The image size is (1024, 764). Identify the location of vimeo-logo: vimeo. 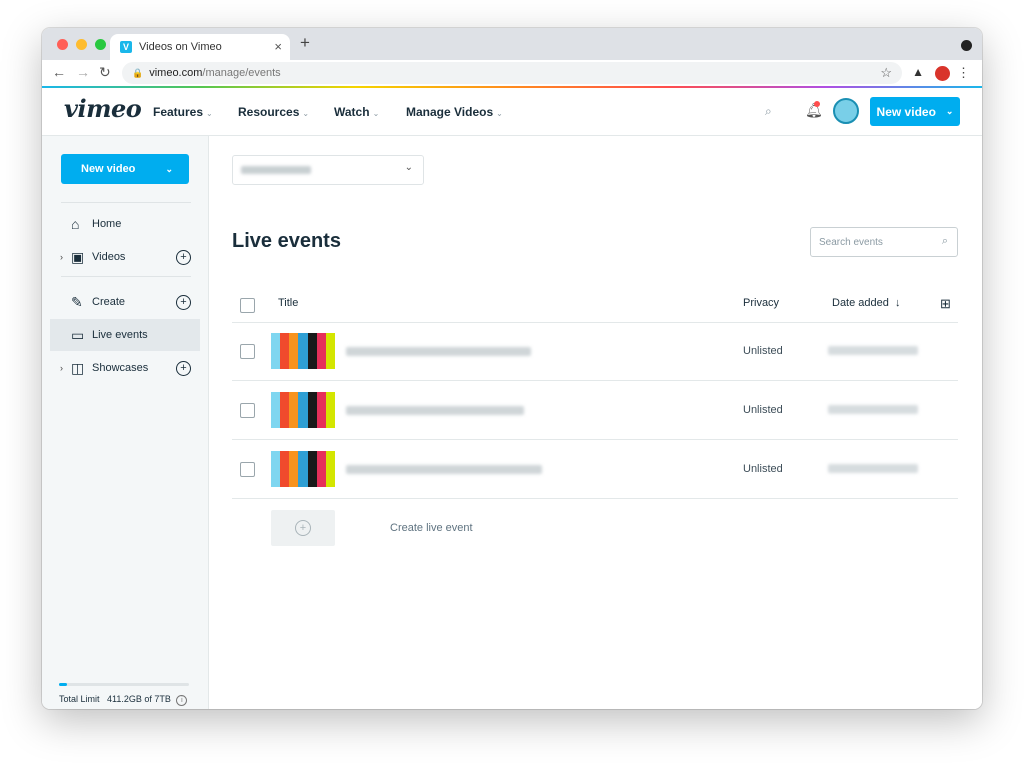
(103, 108).